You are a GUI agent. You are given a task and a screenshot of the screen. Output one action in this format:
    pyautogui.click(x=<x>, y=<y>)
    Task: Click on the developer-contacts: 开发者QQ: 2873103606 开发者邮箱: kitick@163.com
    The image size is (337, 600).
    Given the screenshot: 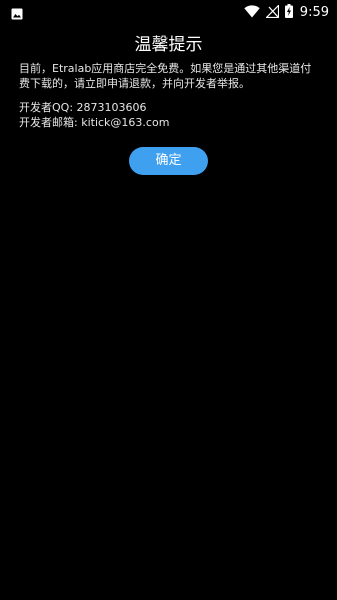 What is the action you would take?
    pyautogui.click(x=172, y=115)
    